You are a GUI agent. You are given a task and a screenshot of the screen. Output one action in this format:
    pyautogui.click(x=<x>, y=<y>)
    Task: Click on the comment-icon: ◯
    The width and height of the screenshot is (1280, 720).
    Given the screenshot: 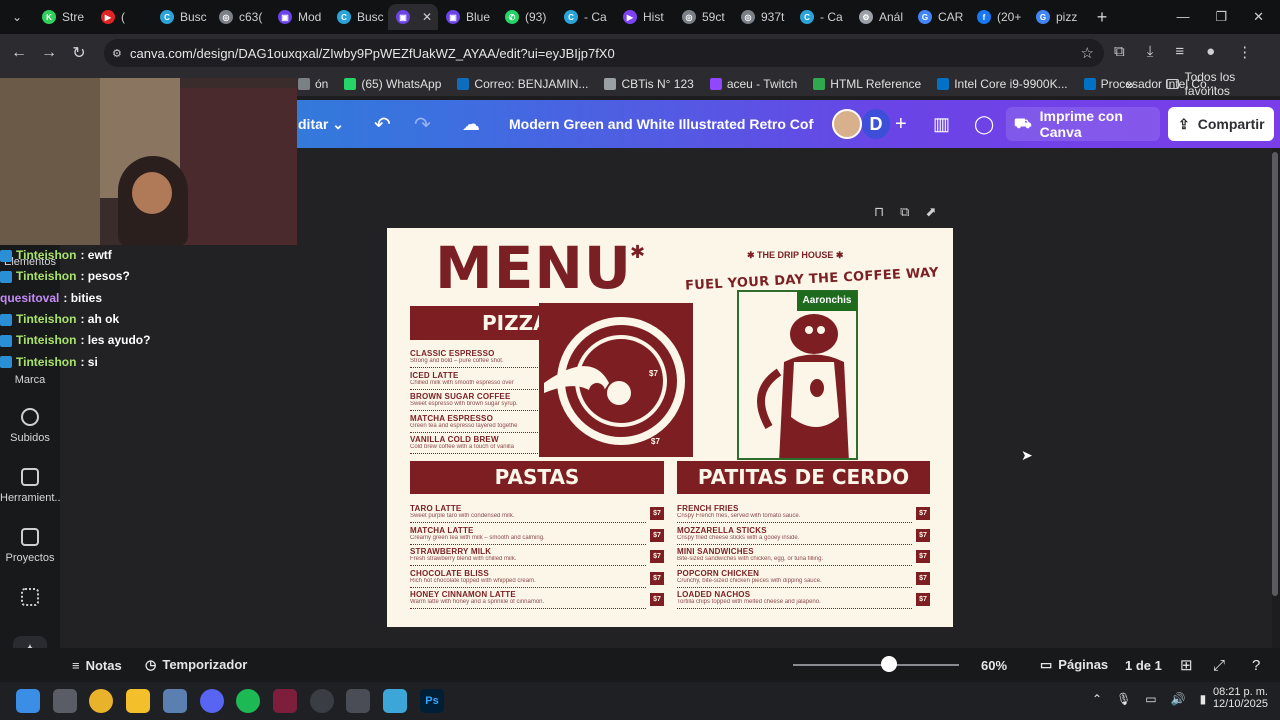 What is the action you would take?
    pyautogui.click(x=984, y=124)
    